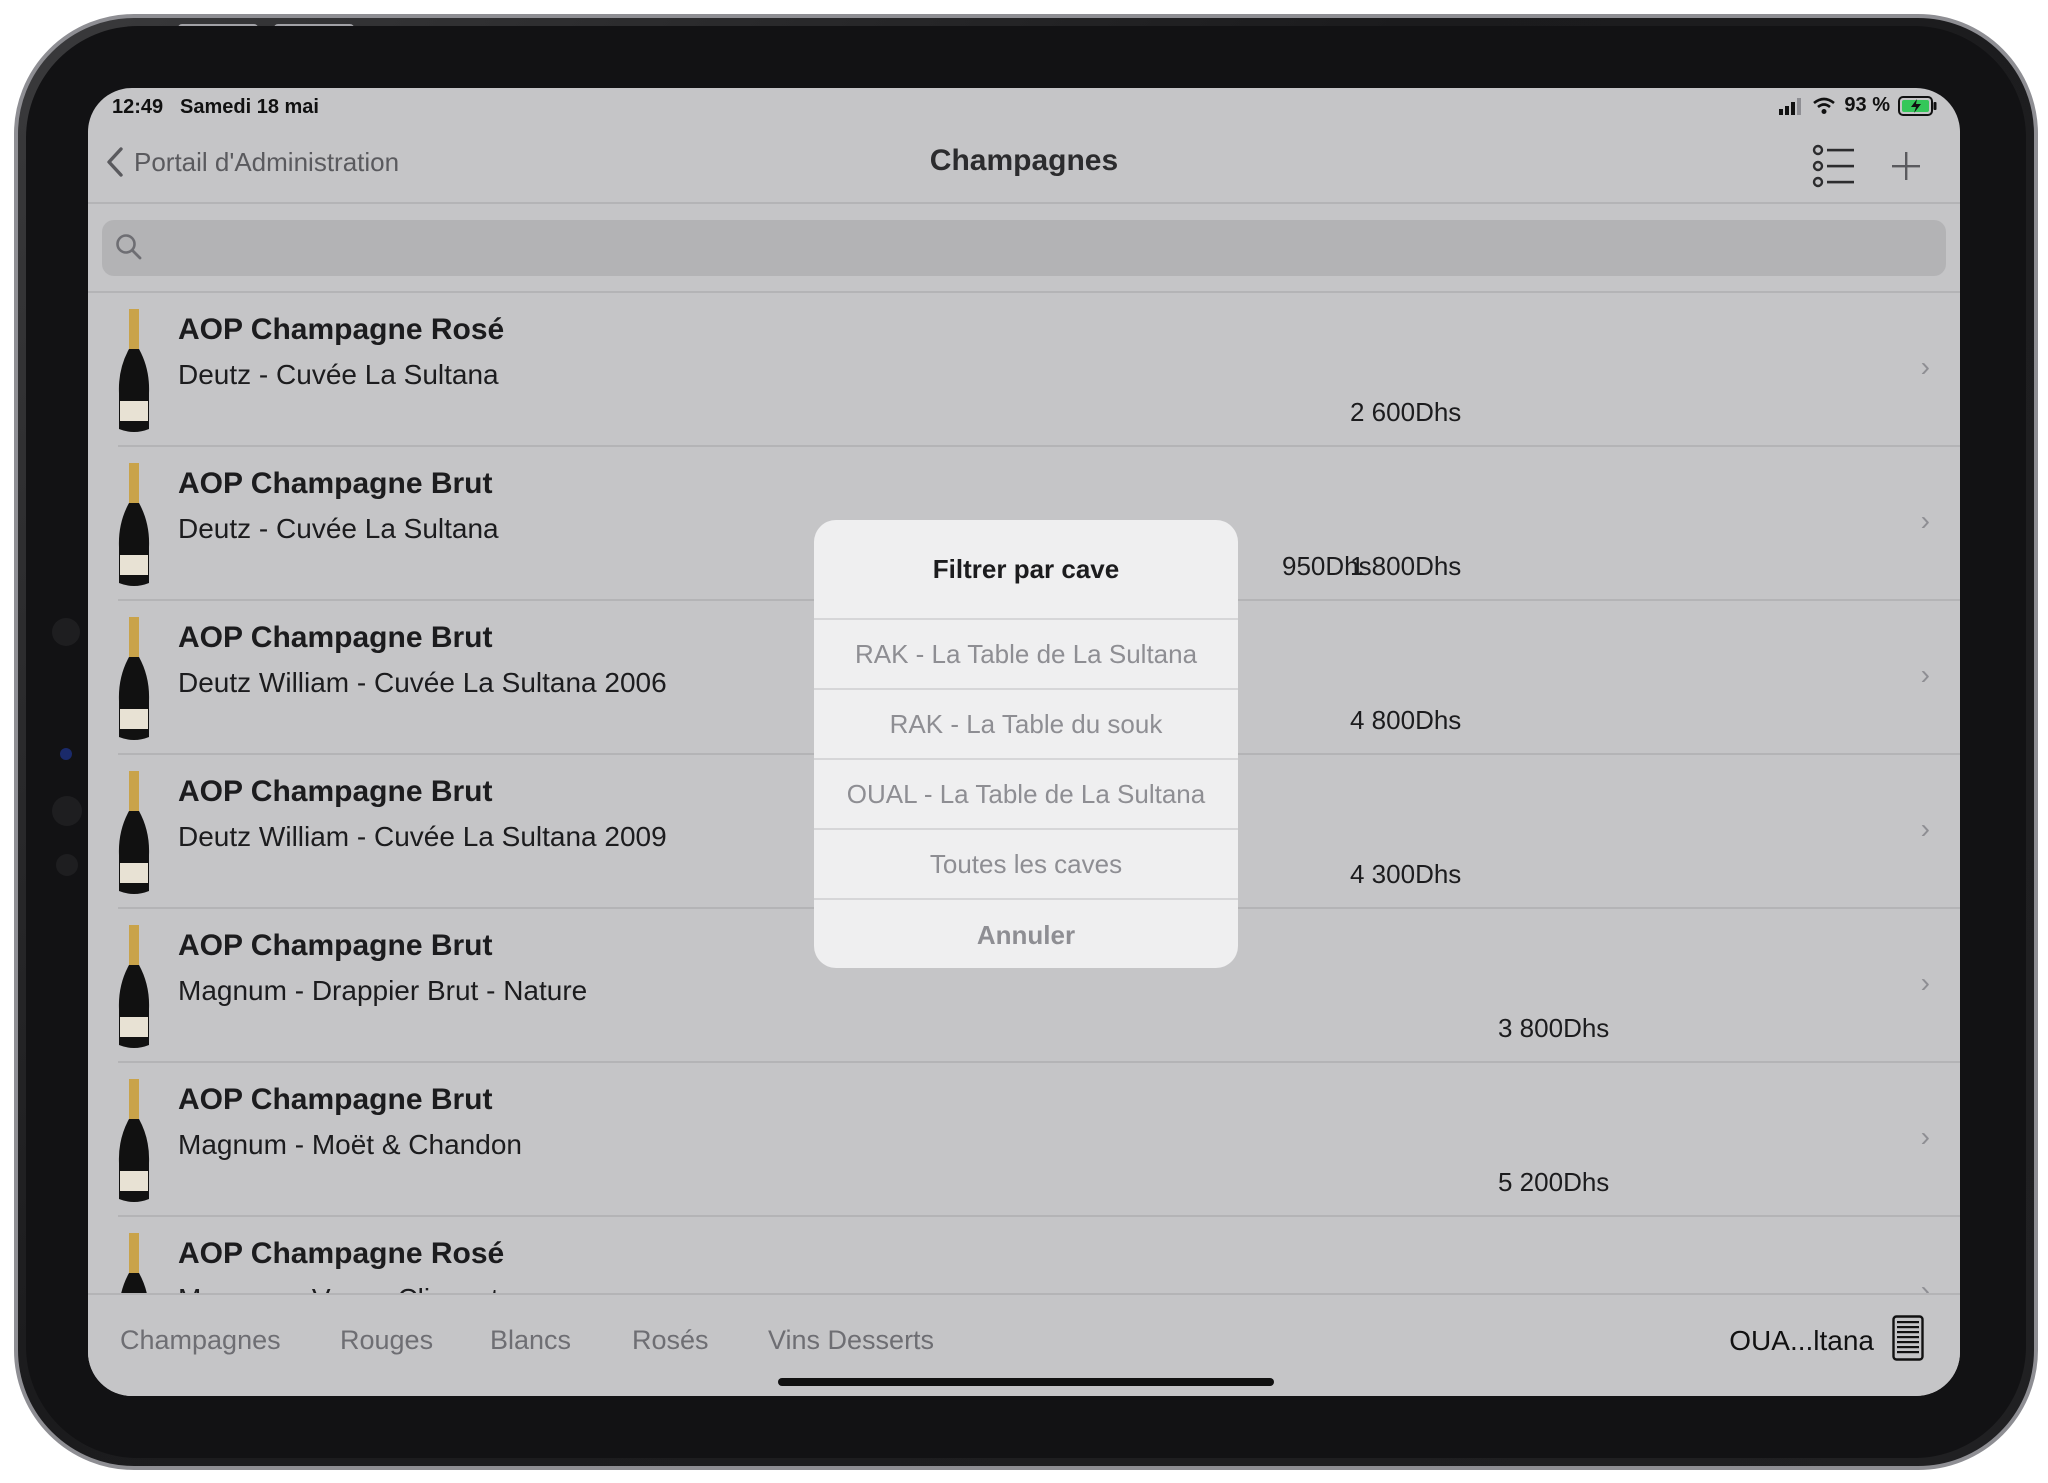 This screenshot has height=1483, width=2048. Describe the element at coordinates (386, 1340) in the screenshot. I see `tab-rouges: Rouges` at that location.